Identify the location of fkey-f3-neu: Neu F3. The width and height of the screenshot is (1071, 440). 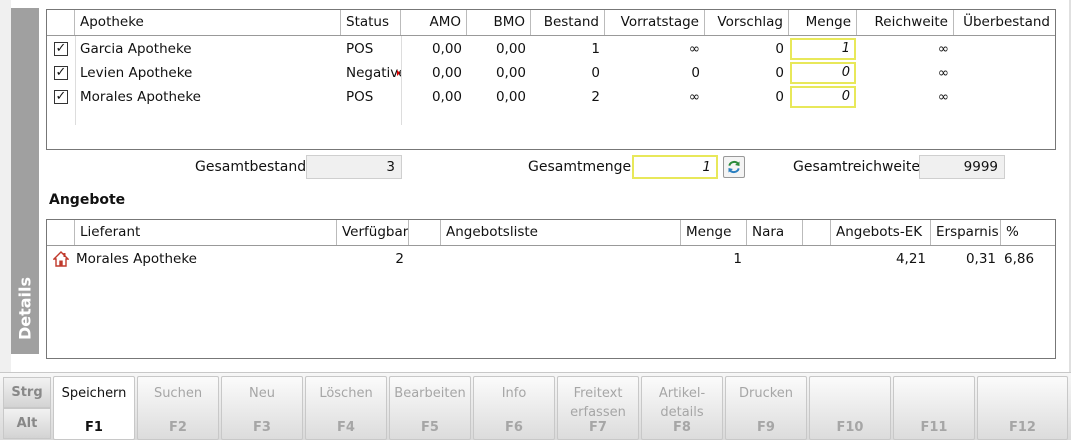
(262, 408).